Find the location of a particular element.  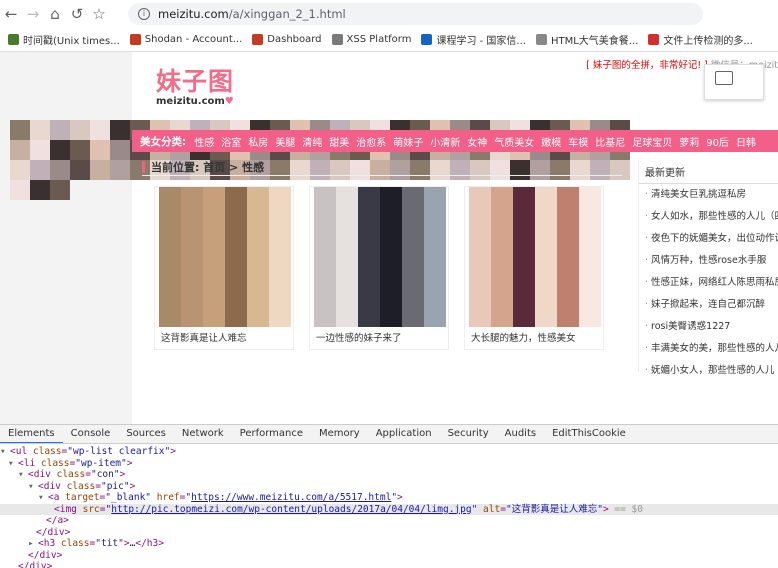

code-line: ▾ <li class="wp-item"> is located at coordinates (389, 464).